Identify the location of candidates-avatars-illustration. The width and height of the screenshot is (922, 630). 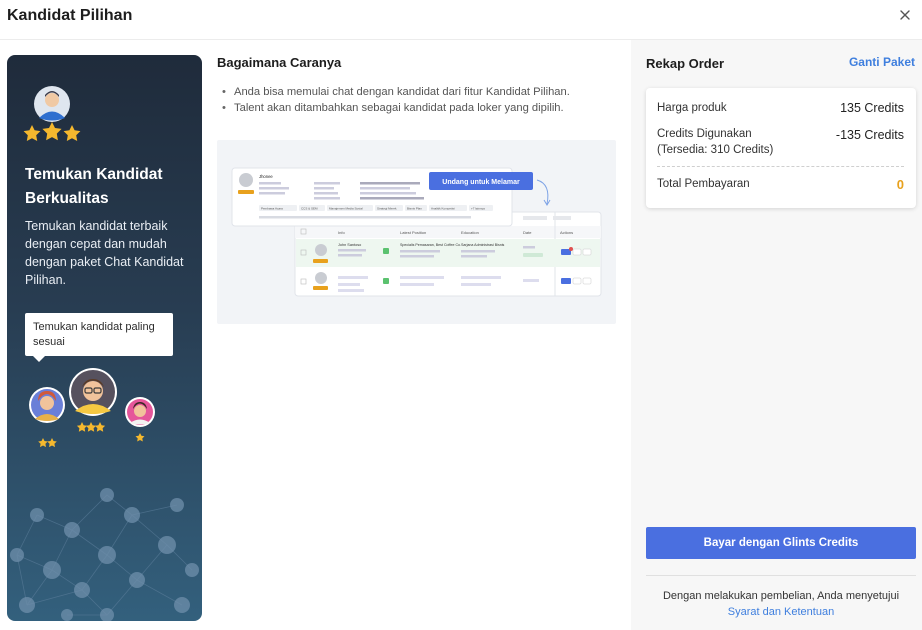
(92, 407).